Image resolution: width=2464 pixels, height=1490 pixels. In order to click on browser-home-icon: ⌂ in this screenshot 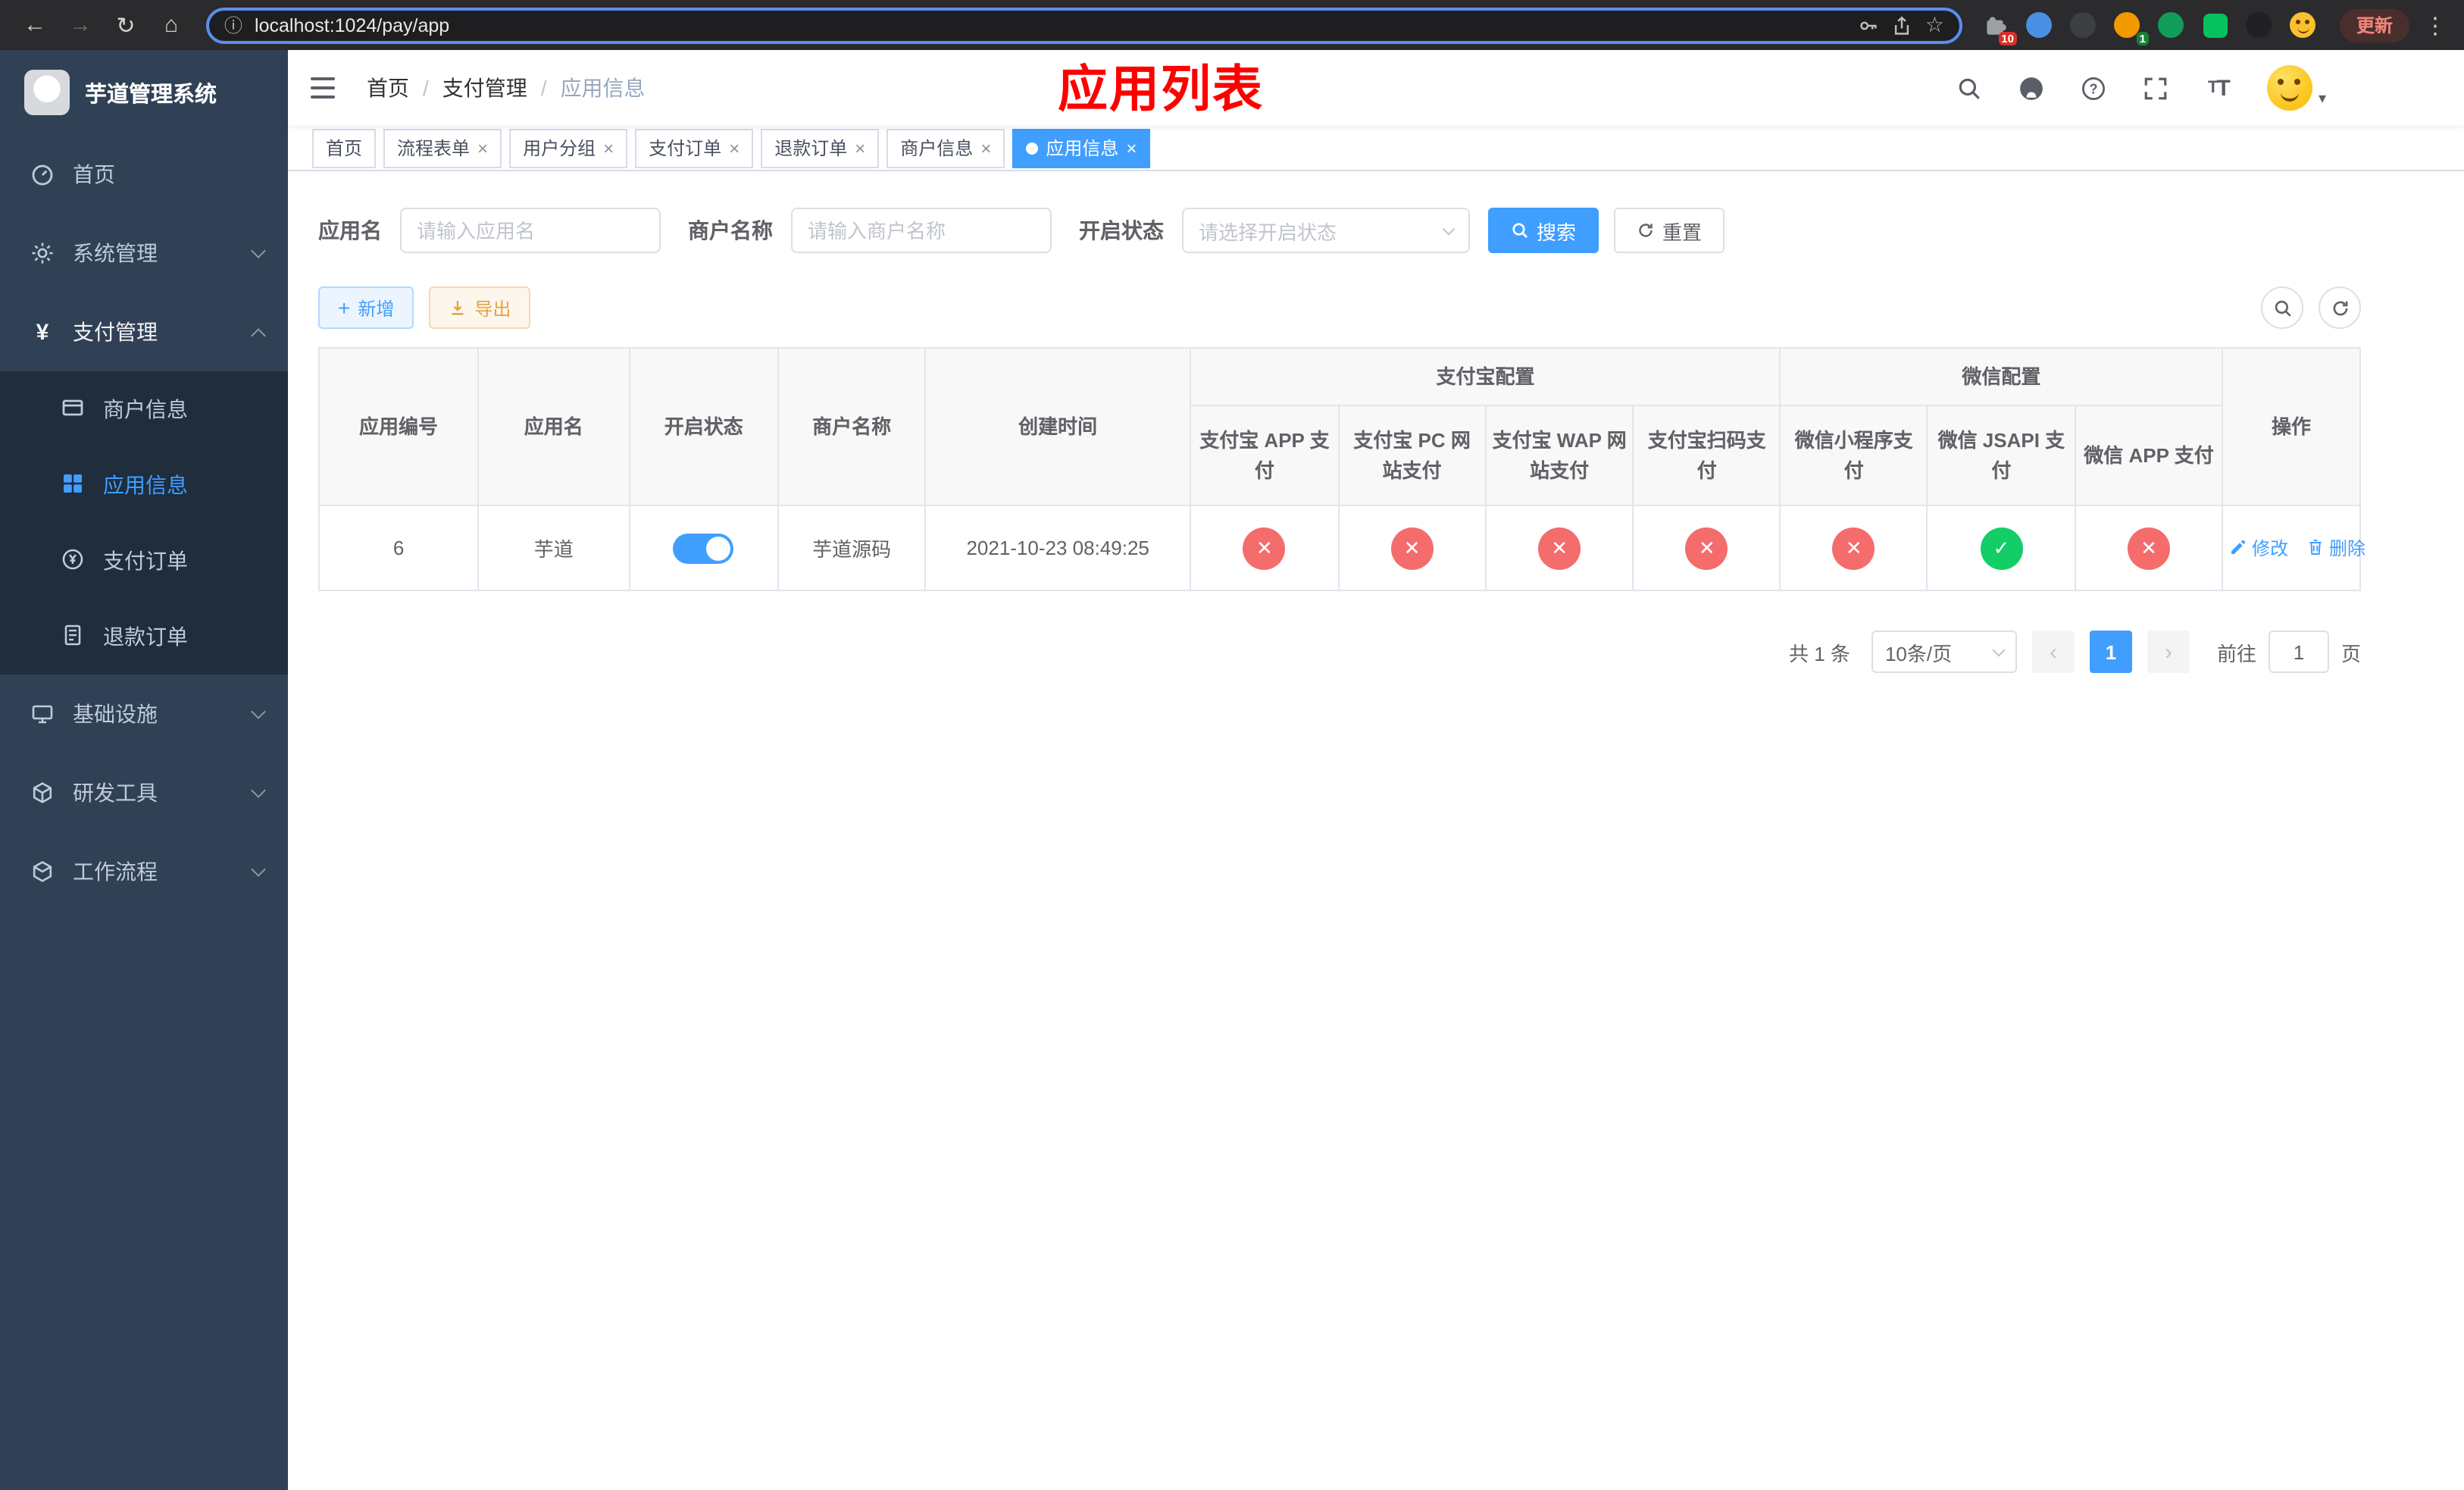, I will do `click(171, 25)`.